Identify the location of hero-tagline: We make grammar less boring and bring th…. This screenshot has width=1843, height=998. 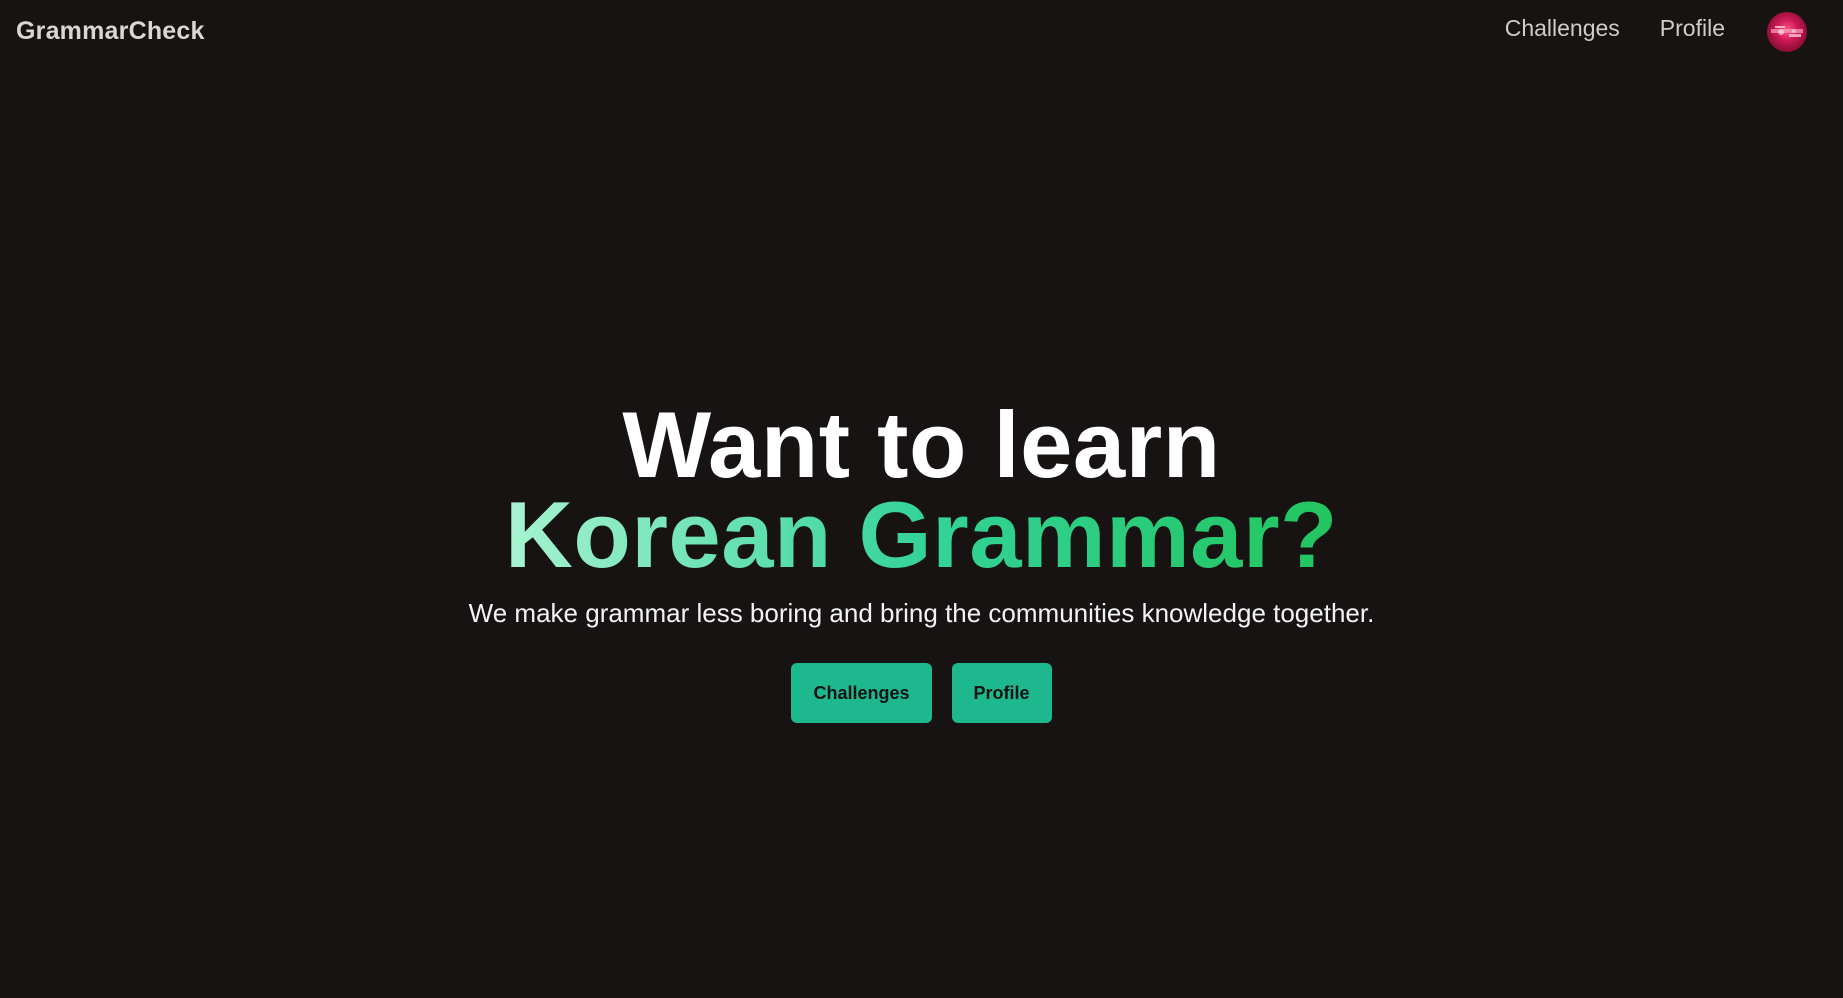
(921, 613).